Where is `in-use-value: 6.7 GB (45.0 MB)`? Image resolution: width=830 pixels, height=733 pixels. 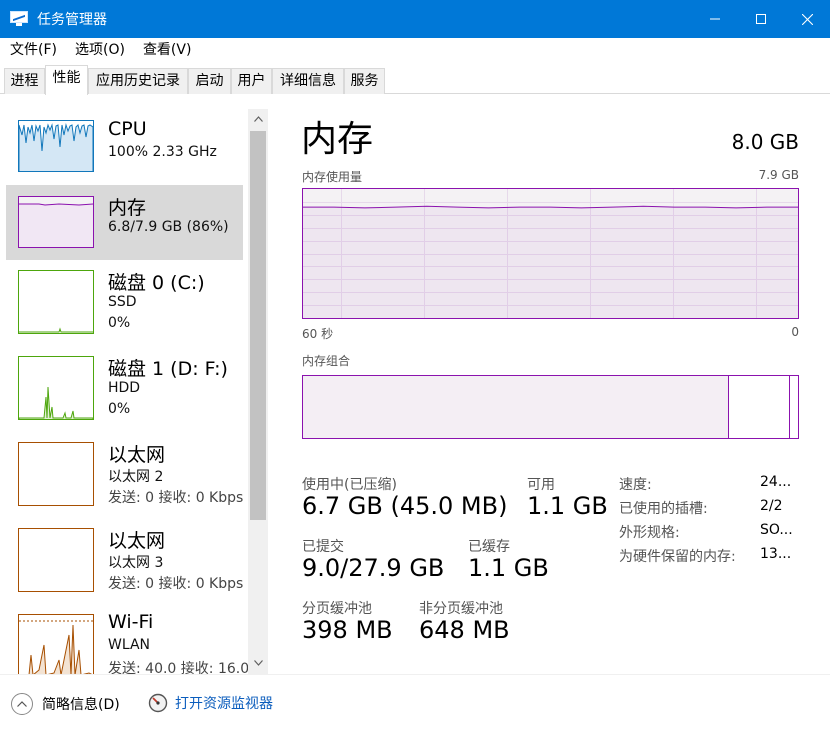
in-use-value: 6.7 GB (45.0 MB) is located at coordinates (405, 506).